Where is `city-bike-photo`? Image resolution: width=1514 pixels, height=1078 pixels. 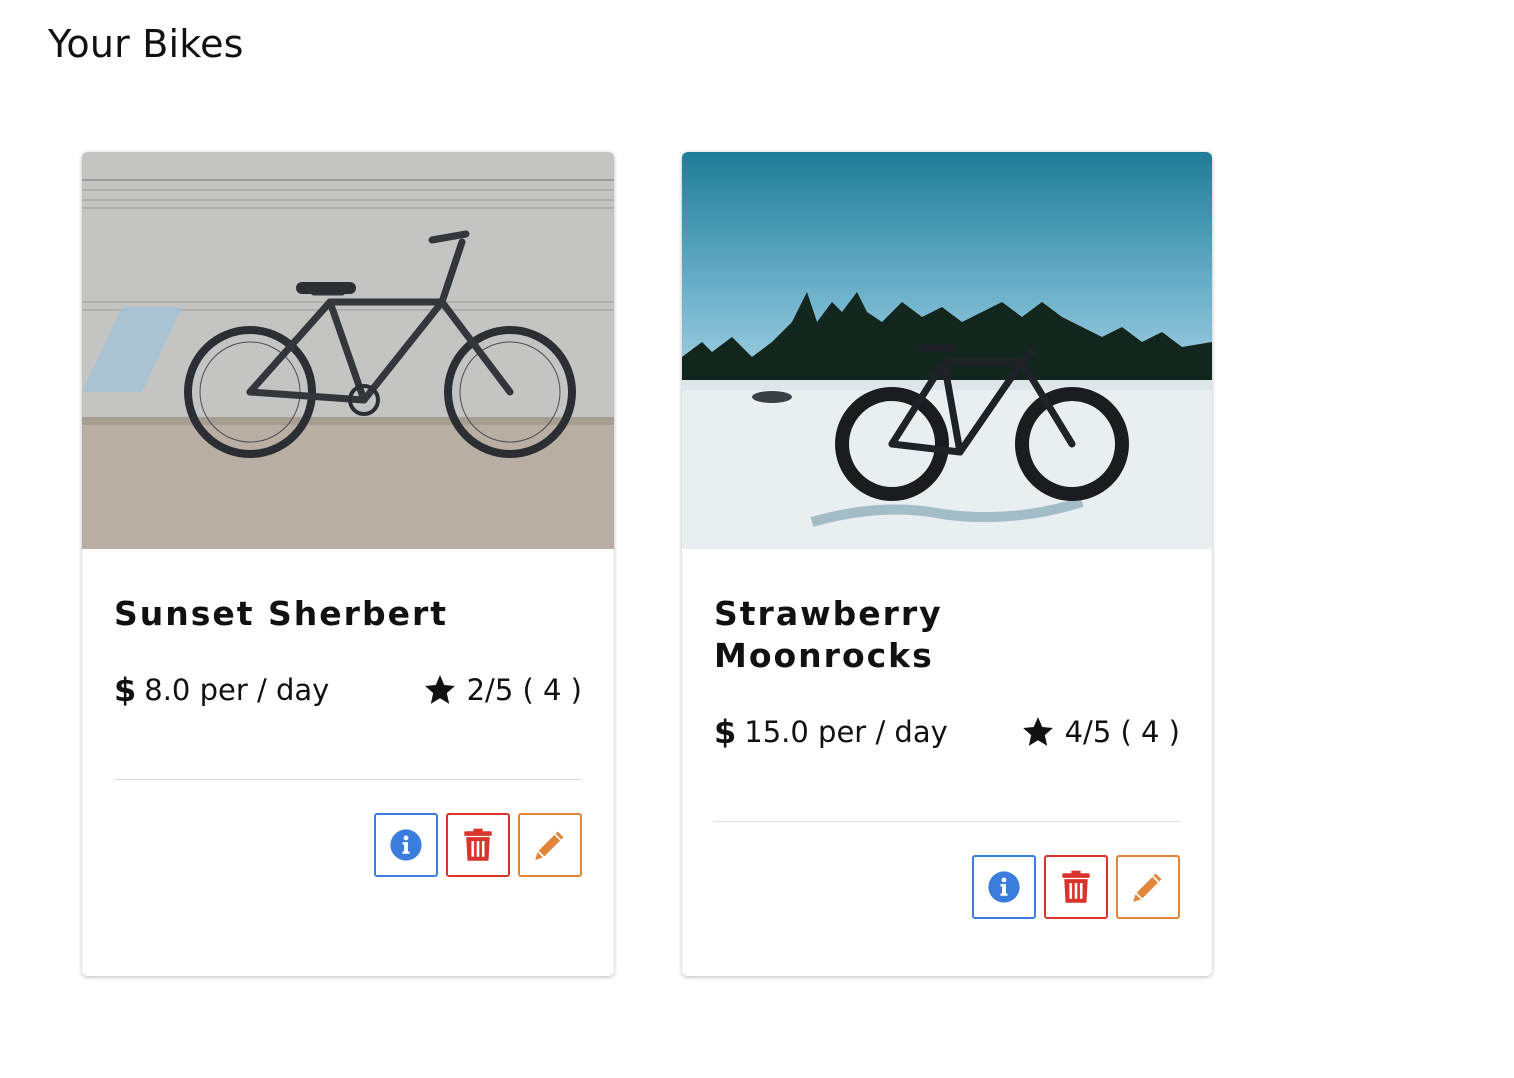 city-bike-photo is located at coordinates (348, 350).